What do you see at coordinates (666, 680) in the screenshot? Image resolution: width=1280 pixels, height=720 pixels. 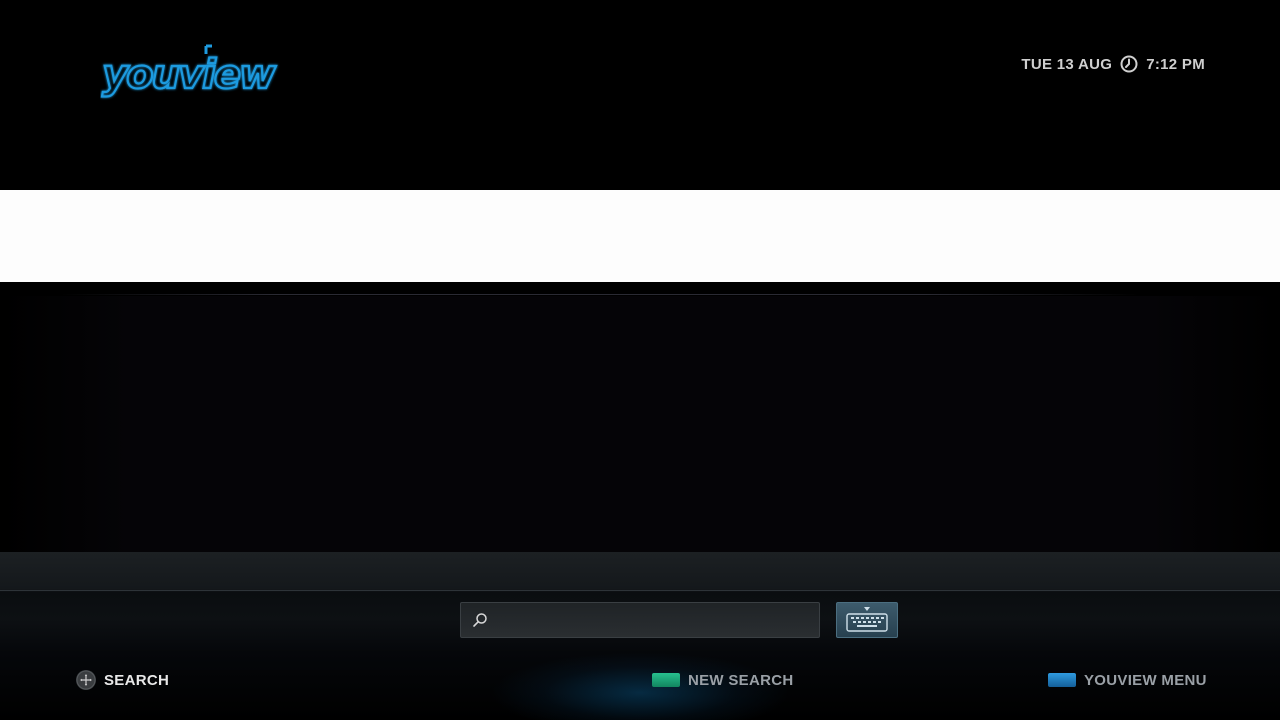 I see `green-key-icon` at bounding box center [666, 680].